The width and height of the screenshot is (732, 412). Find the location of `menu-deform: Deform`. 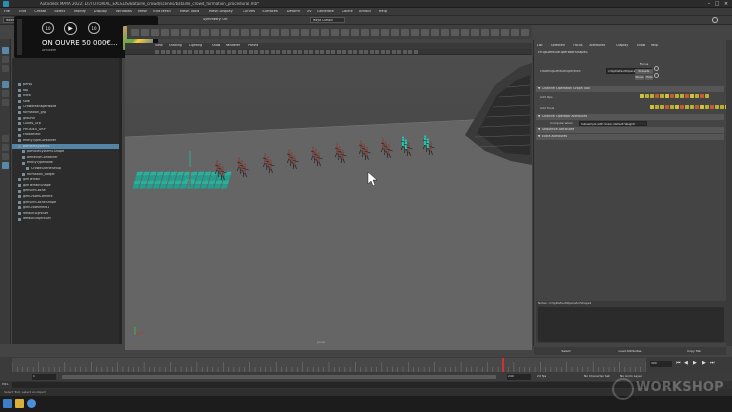

menu-deform: Deform is located at coordinates (293, 12).